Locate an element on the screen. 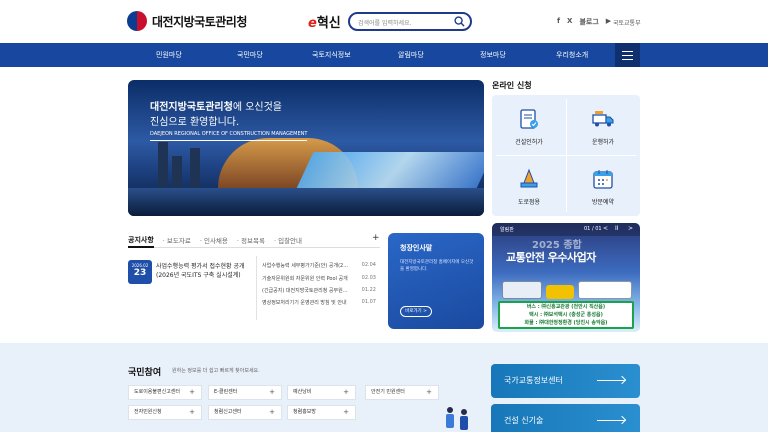  government-emblem-icon is located at coordinates (137, 21).